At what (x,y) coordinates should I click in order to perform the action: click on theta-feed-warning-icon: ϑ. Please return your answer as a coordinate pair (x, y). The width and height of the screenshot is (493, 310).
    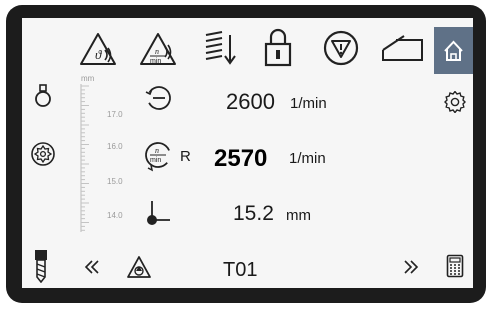
    Looking at the image, I should click on (98, 49).